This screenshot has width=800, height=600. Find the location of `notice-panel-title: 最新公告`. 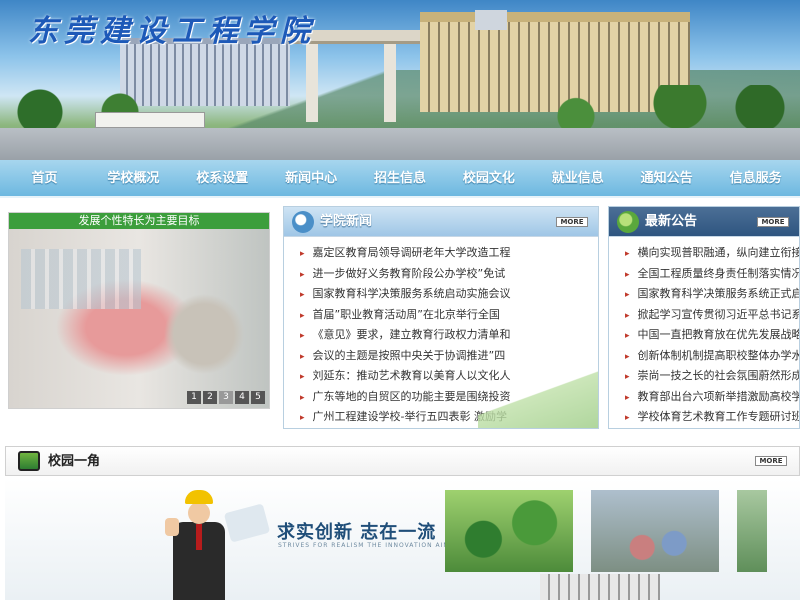

notice-panel-title: 最新公告 is located at coordinates (671, 221).